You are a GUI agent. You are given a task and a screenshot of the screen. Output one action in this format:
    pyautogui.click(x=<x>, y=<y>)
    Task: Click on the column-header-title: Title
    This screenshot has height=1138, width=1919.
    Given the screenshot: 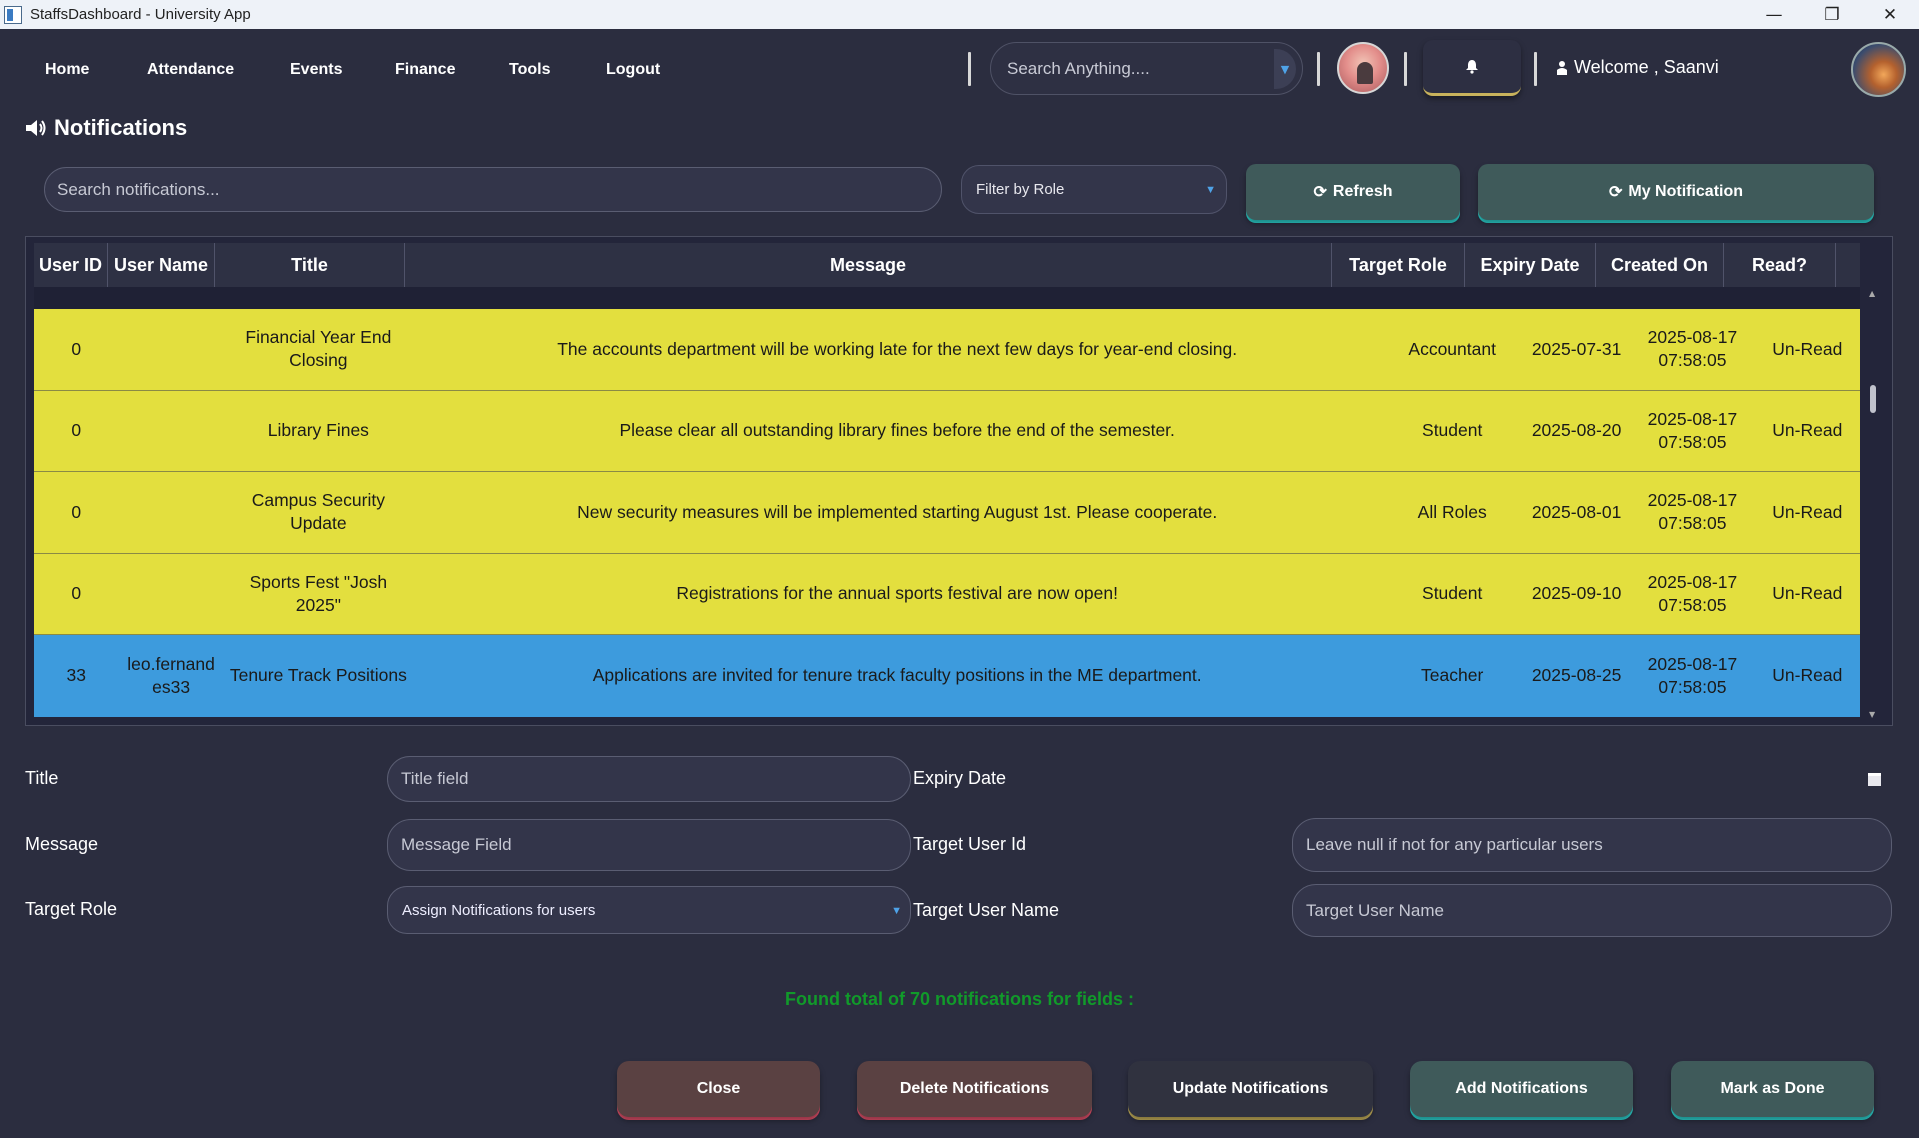 What is the action you would take?
    pyautogui.click(x=310, y=265)
    